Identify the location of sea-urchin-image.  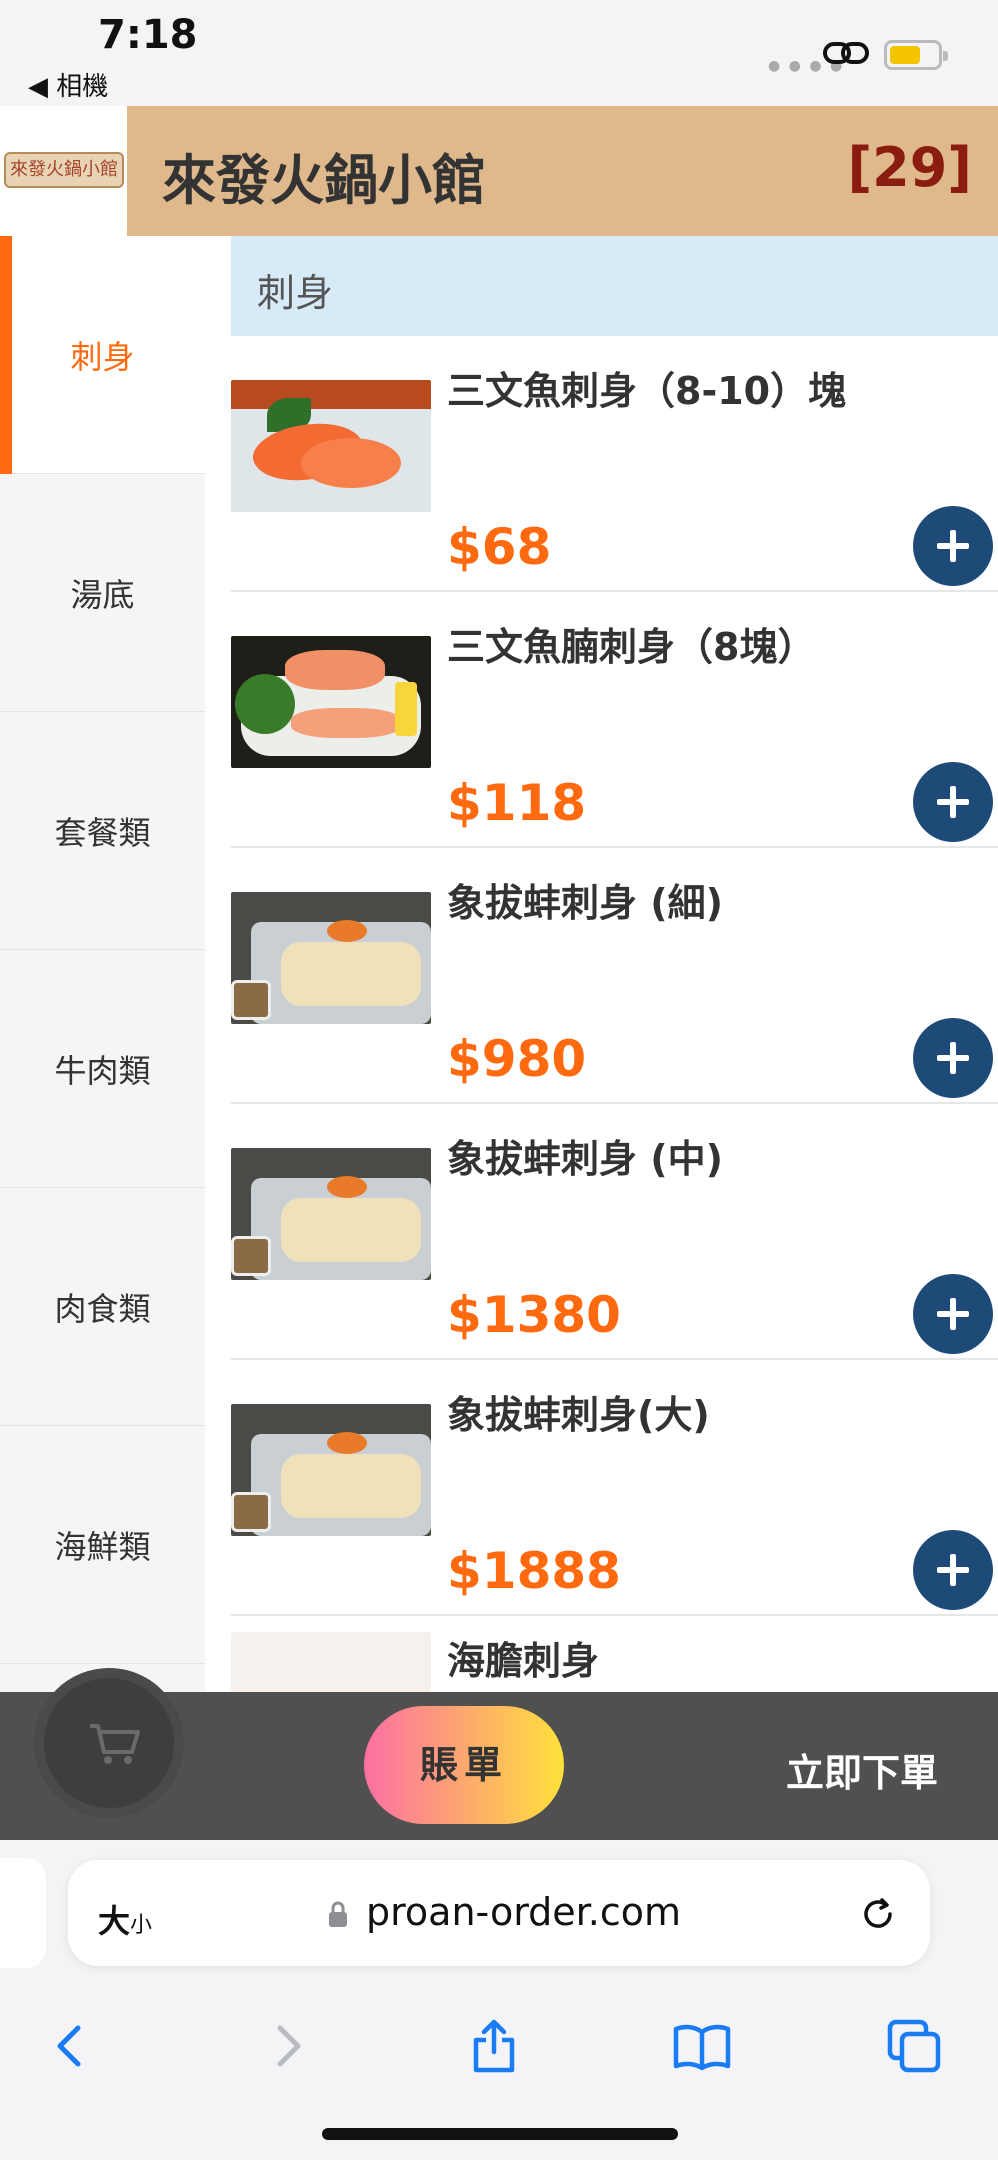
(331, 1662).